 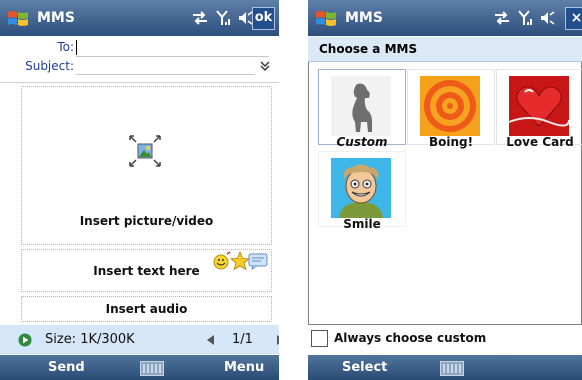 I want to click on template-tile-love-card, so click(x=539, y=107).